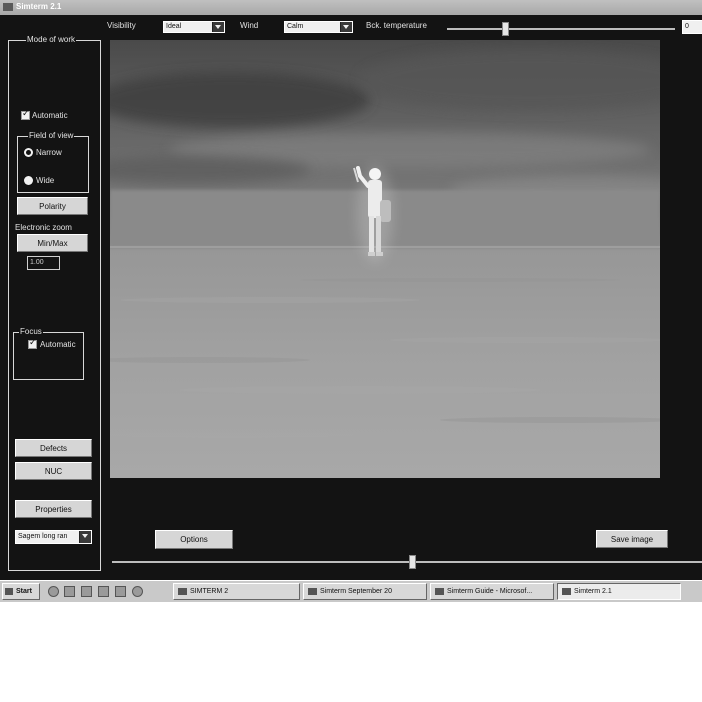 The width and height of the screenshot is (702, 702). Describe the element at coordinates (439, 591) in the screenshot. I see `document-icon` at that location.